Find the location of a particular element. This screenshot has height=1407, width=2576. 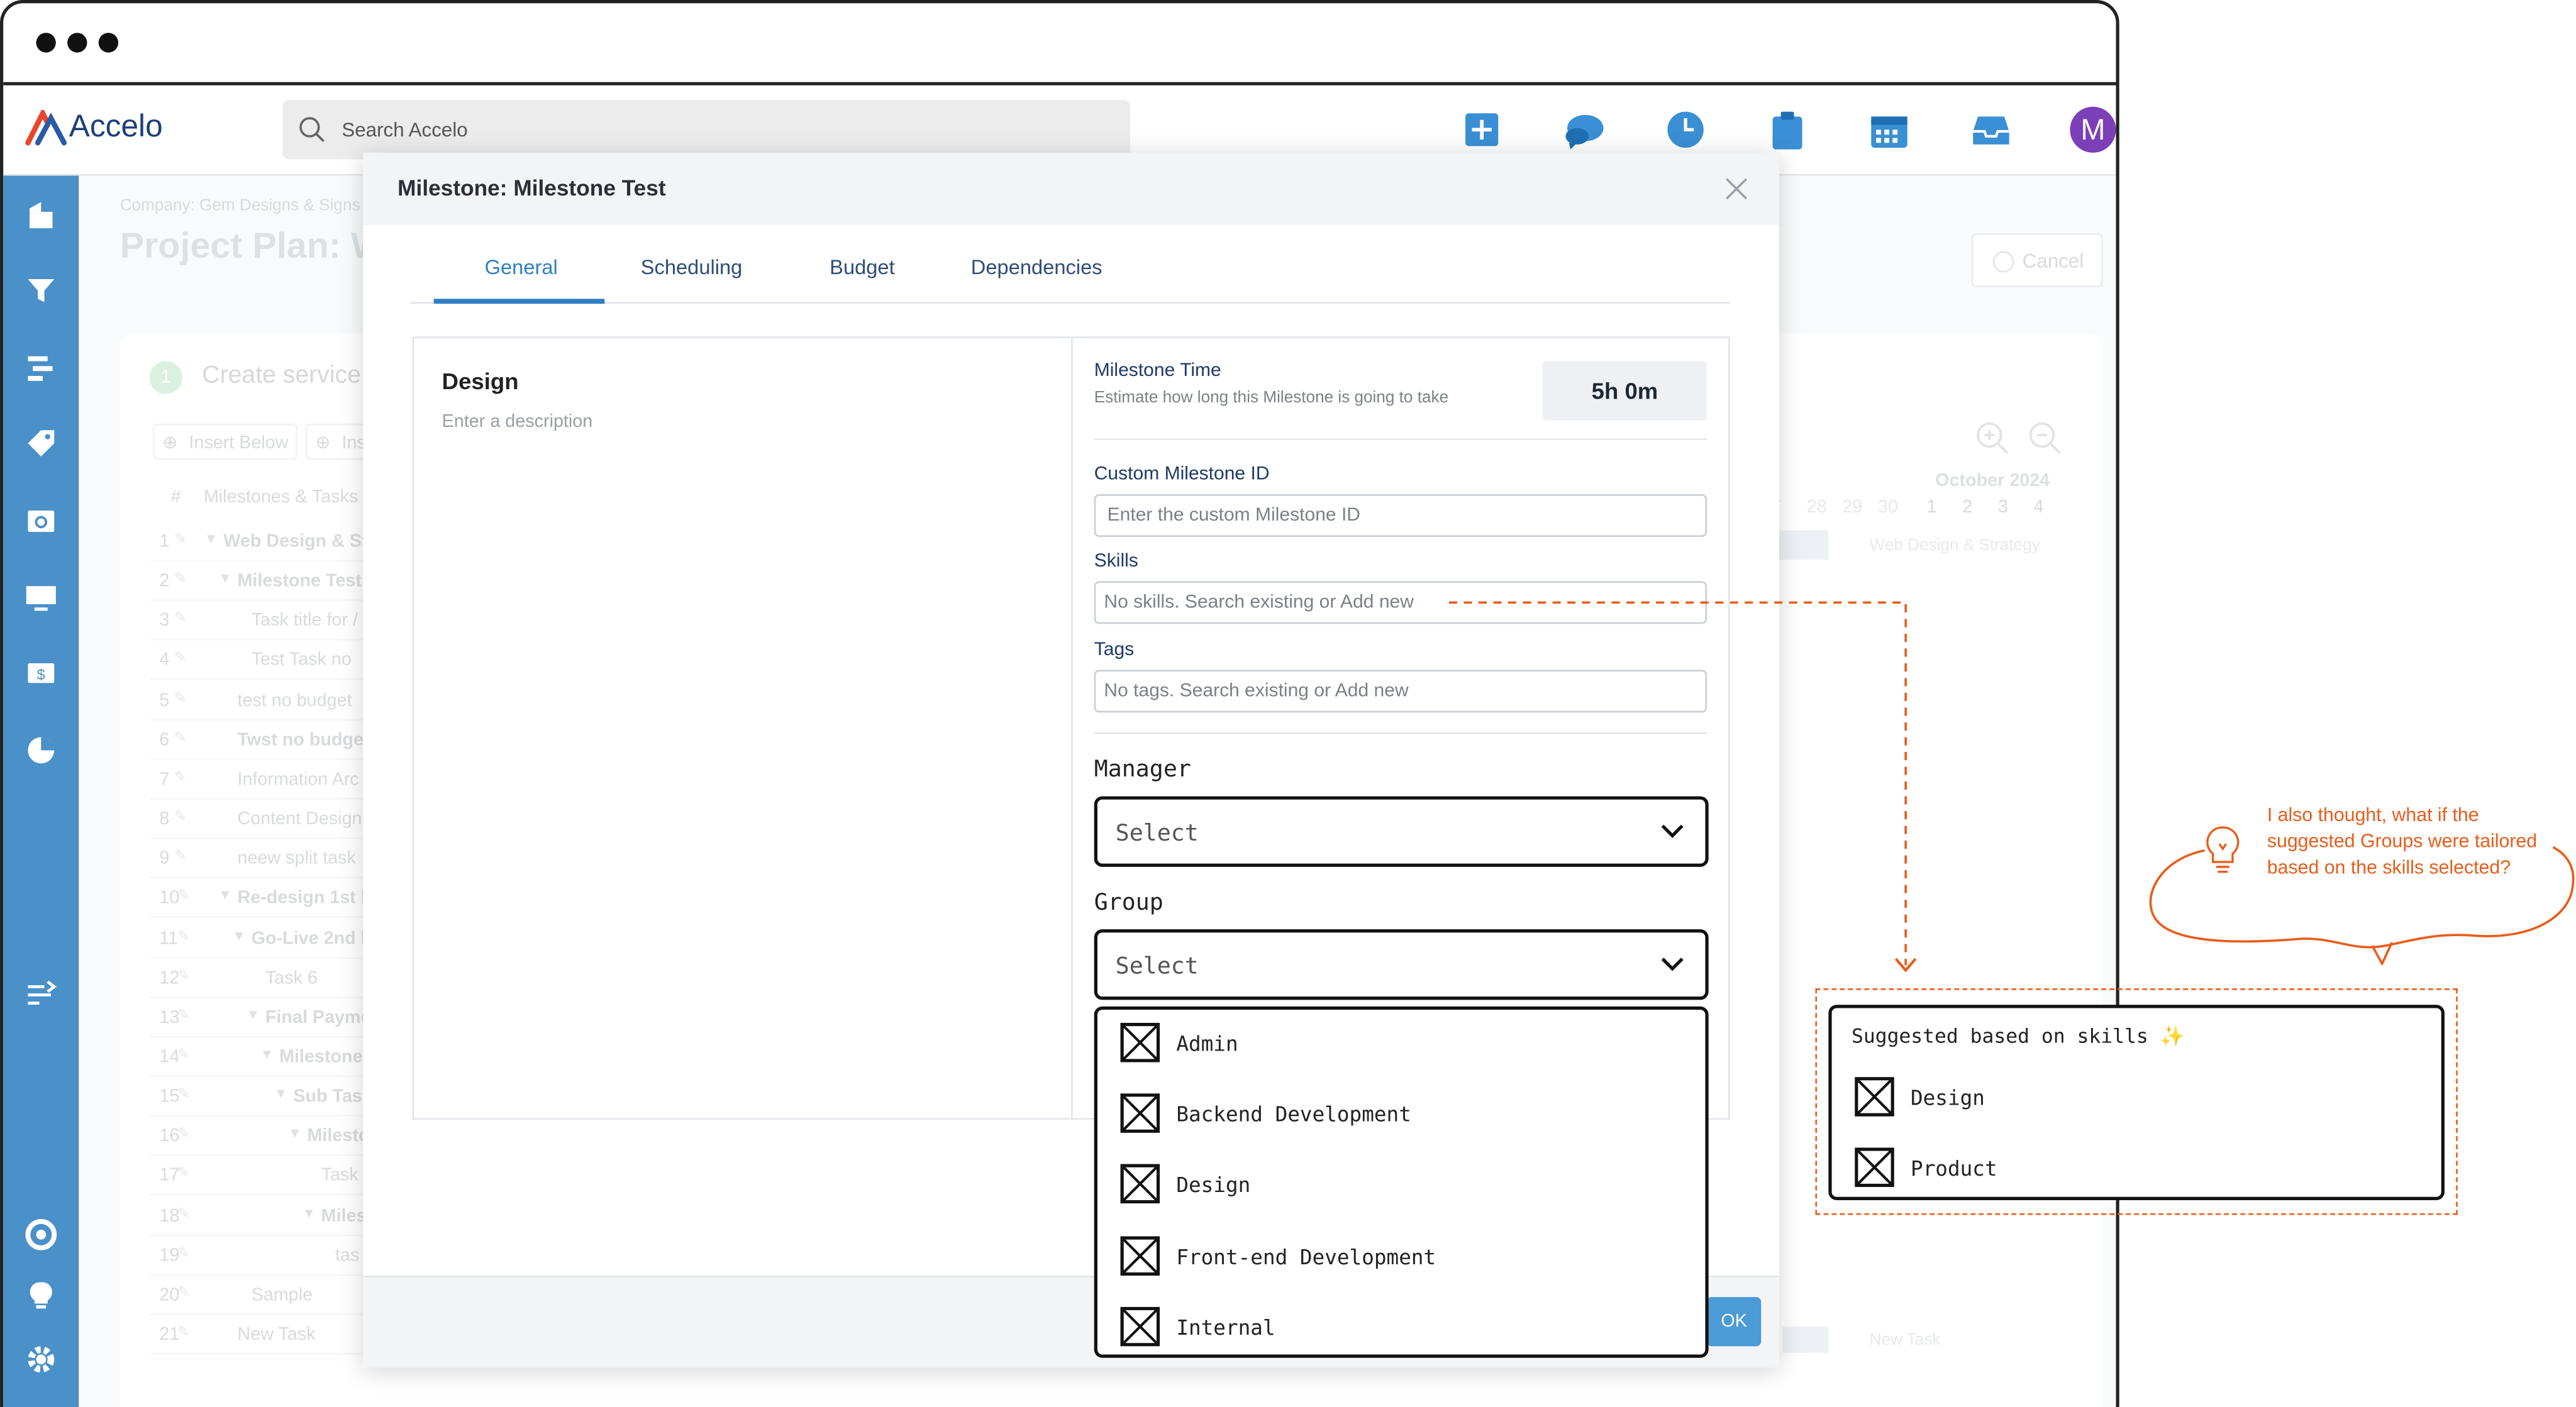

suggested-option: Design is located at coordinates (2101, 1098).